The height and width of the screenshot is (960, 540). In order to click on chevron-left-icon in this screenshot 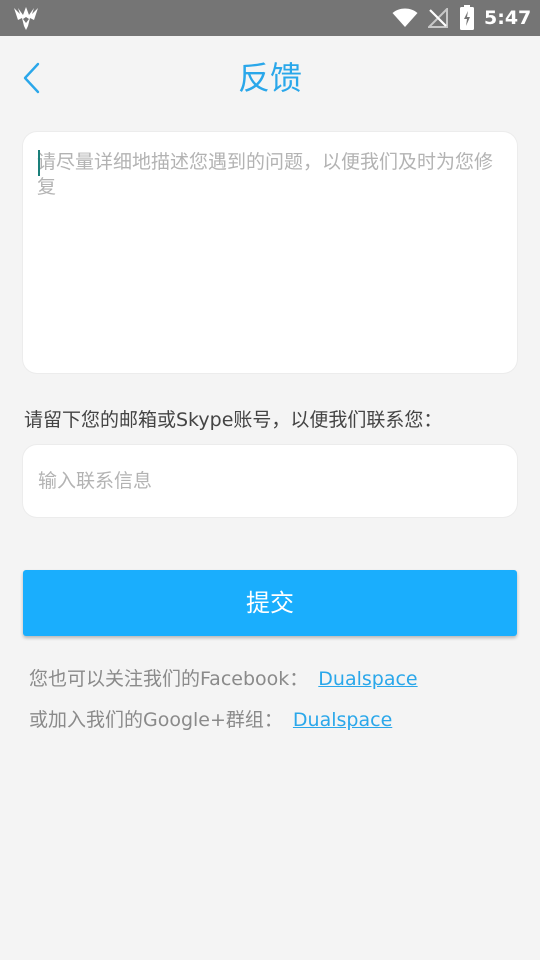, I will do `click(31, 78)`.